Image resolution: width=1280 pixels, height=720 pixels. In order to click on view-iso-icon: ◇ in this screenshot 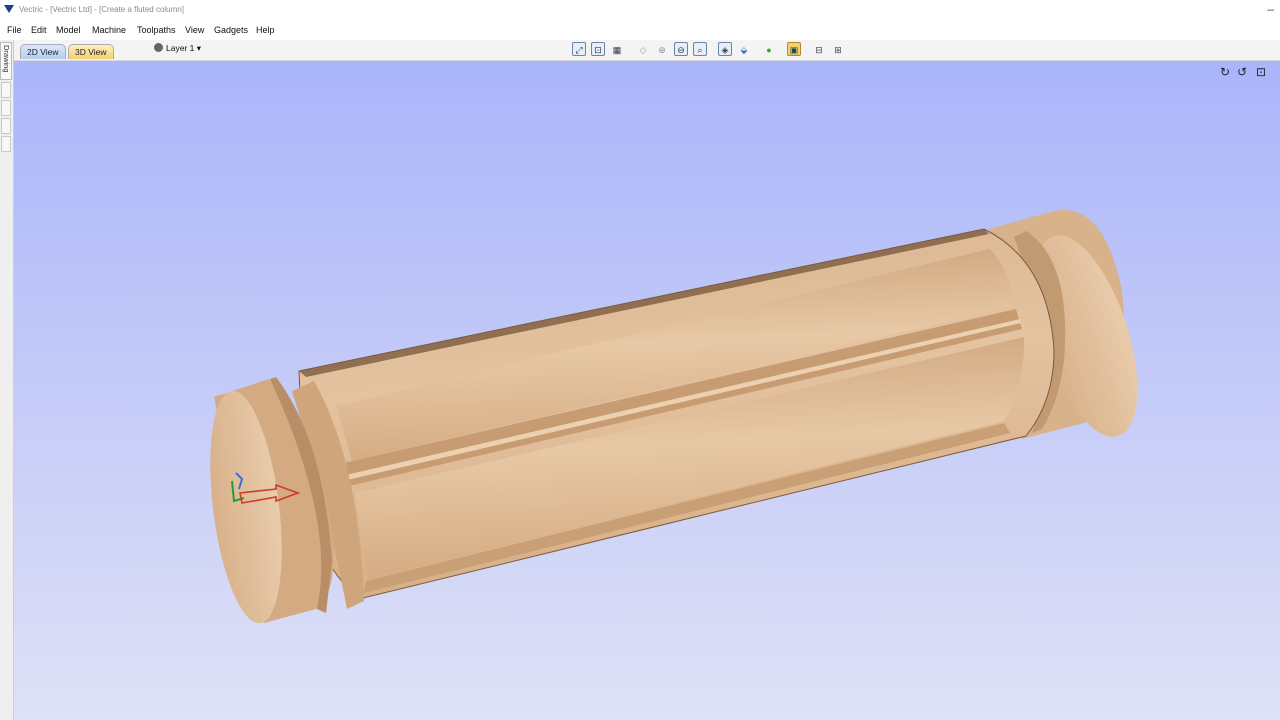, I will do `click(643, 49)`.